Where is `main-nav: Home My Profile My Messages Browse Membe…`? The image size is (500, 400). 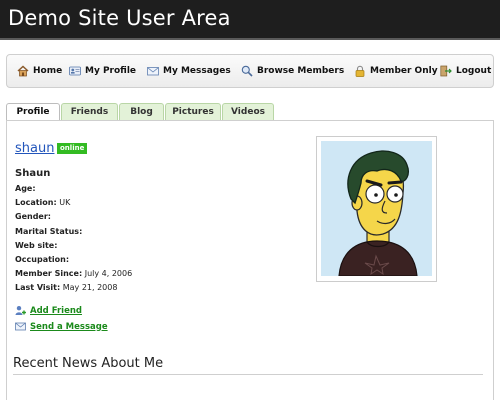 main-nav: Home My Profile My Messages Browse Membe… is located at coordinates (250, 71).